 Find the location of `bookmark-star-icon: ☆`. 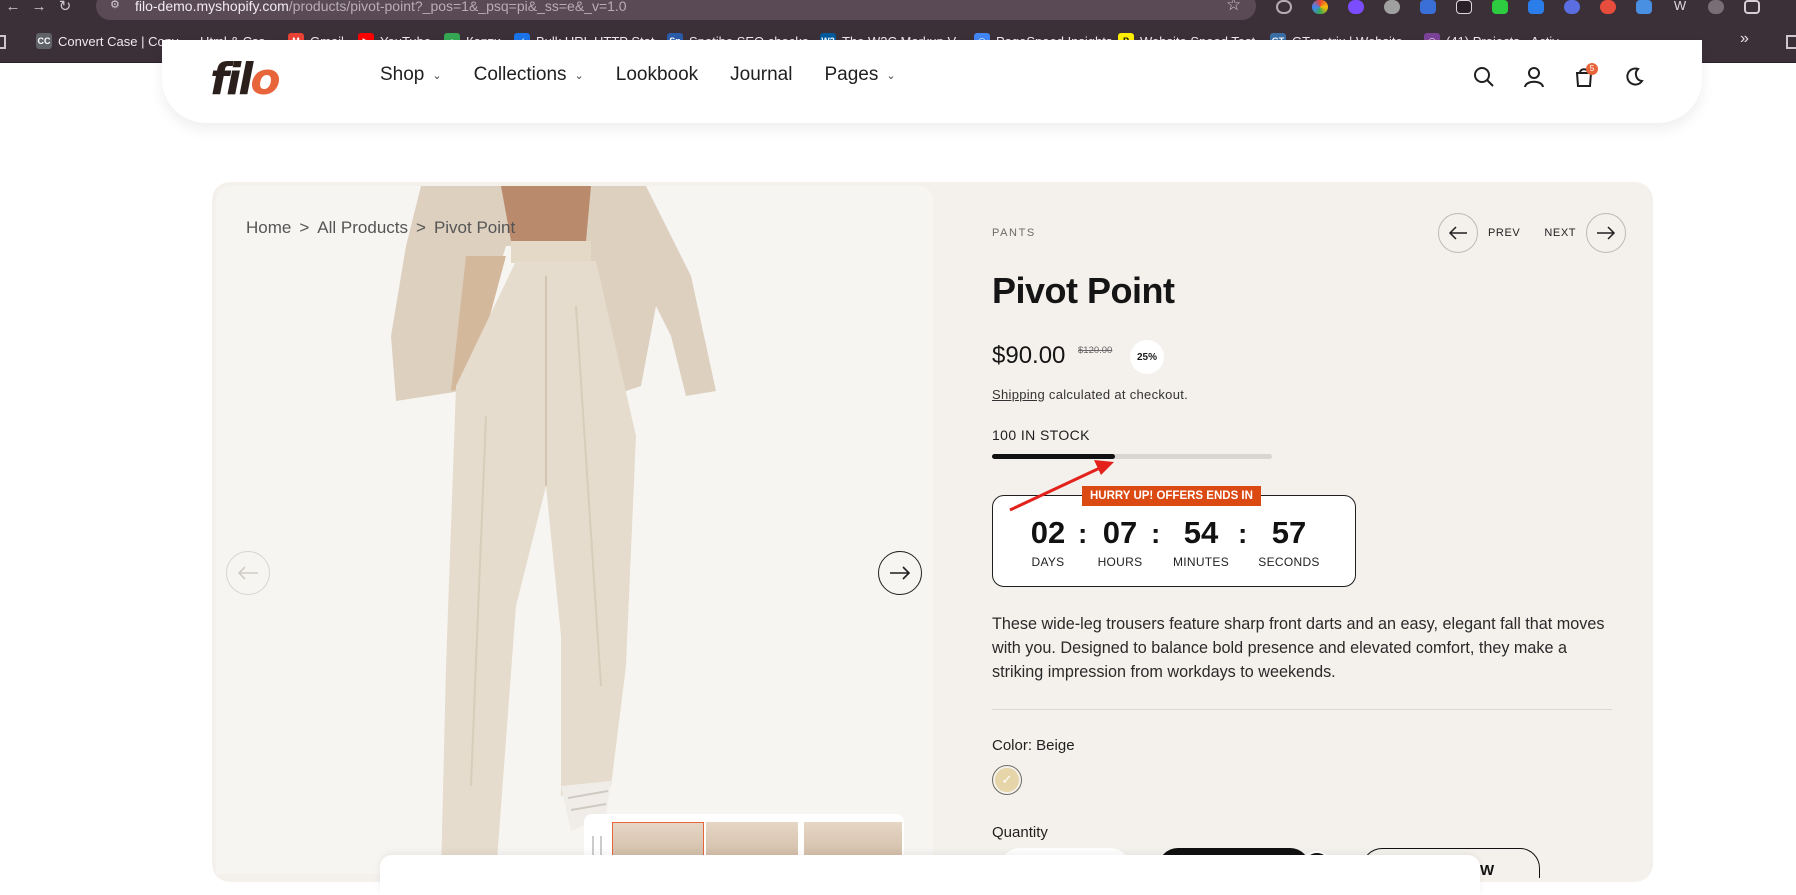

bookmark-star-icon: ☆ is located at coordinates (1233, 6).